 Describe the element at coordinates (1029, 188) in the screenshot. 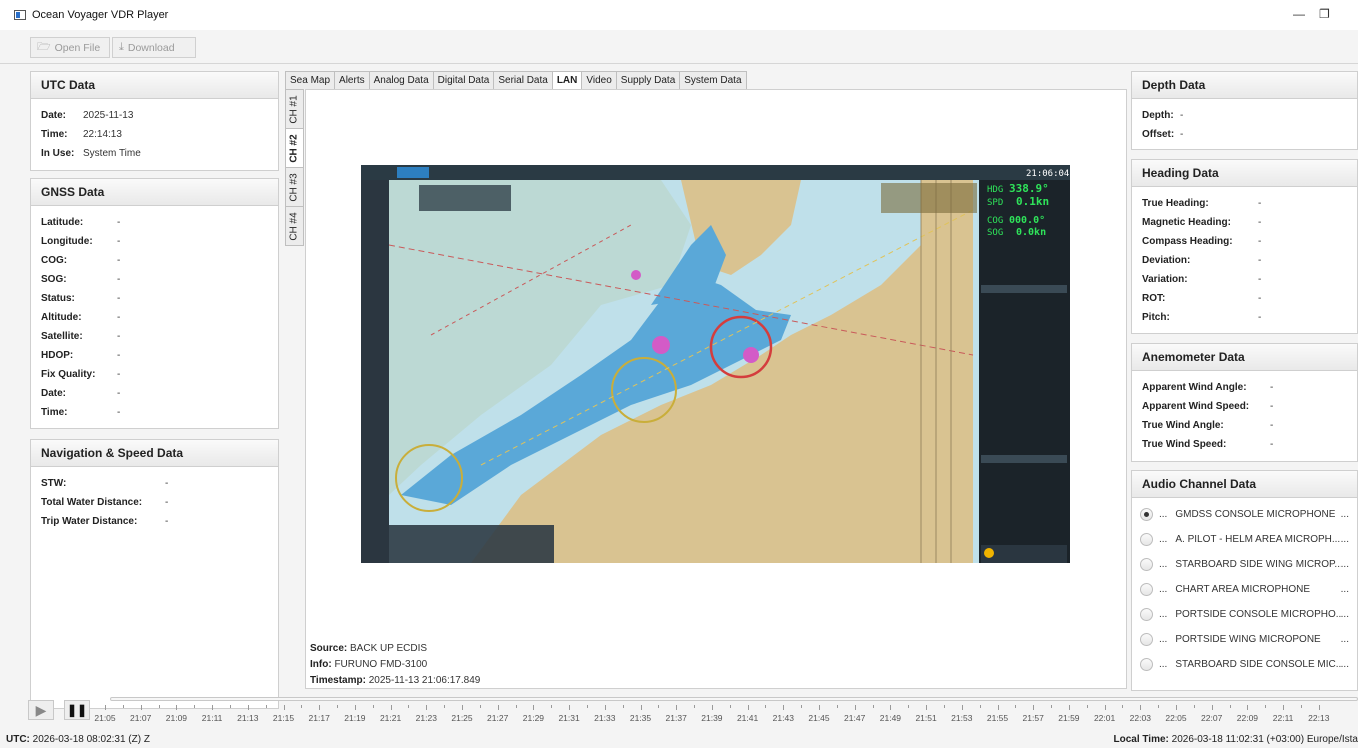

I see `svg-text: 338.9°` at that location.